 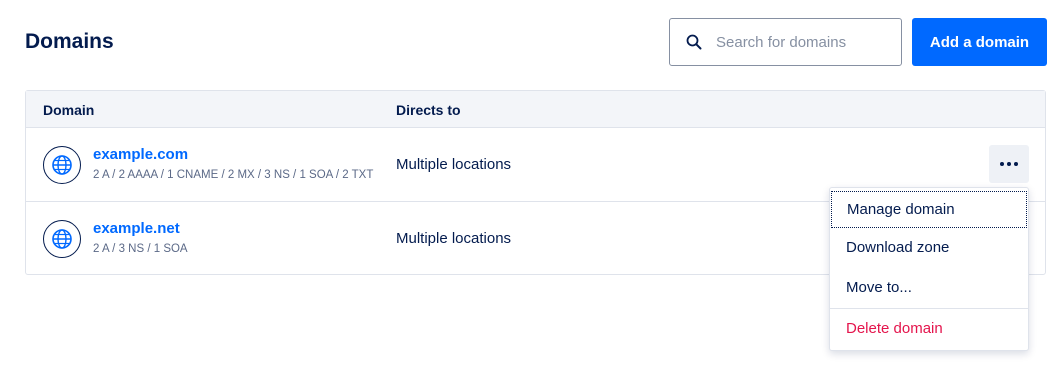 I want to click on domain-link: example.net, so click(x=136, y=228).